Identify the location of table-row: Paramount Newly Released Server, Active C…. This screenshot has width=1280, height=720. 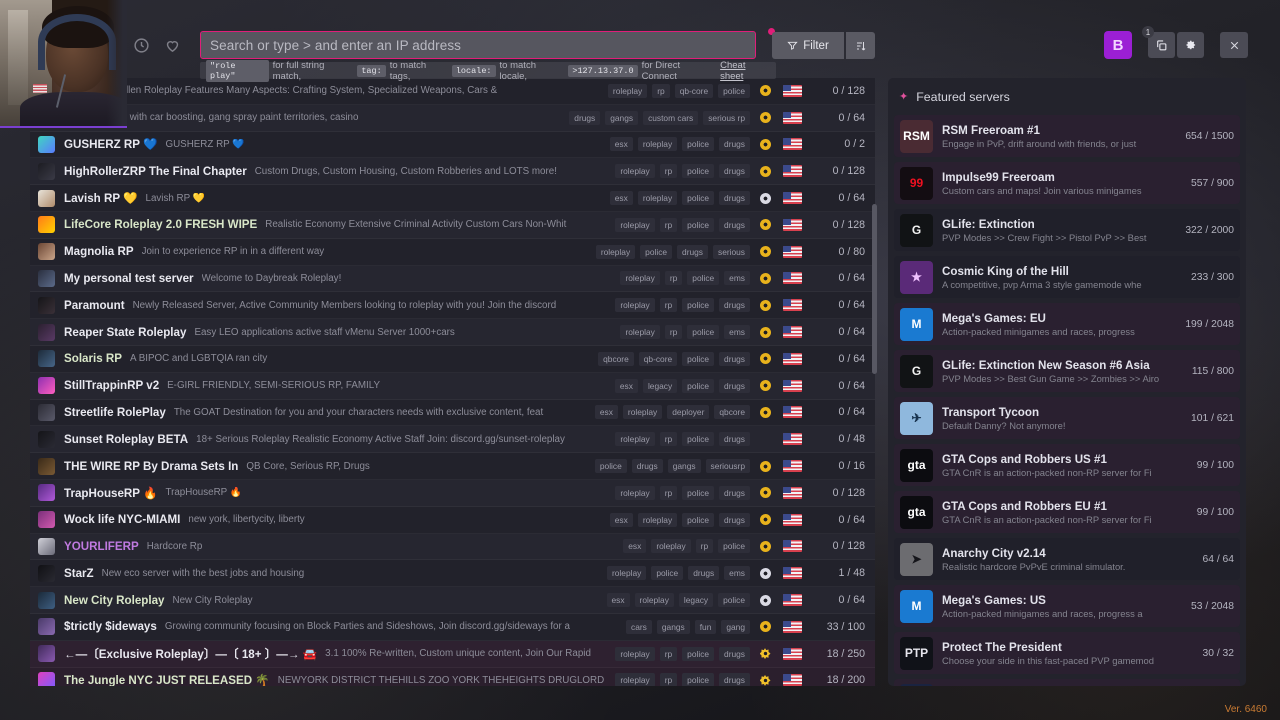
(452, 306).